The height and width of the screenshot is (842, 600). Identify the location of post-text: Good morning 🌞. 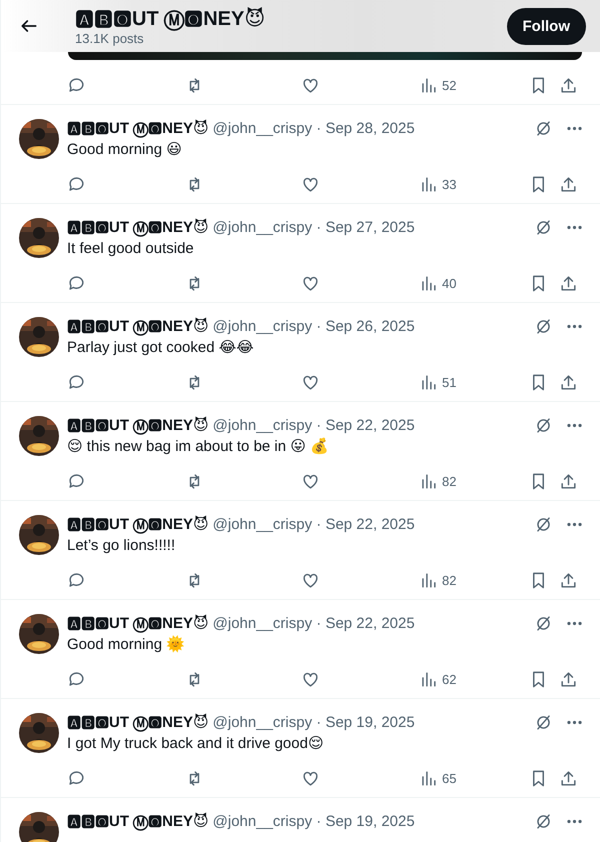
(126, 644).